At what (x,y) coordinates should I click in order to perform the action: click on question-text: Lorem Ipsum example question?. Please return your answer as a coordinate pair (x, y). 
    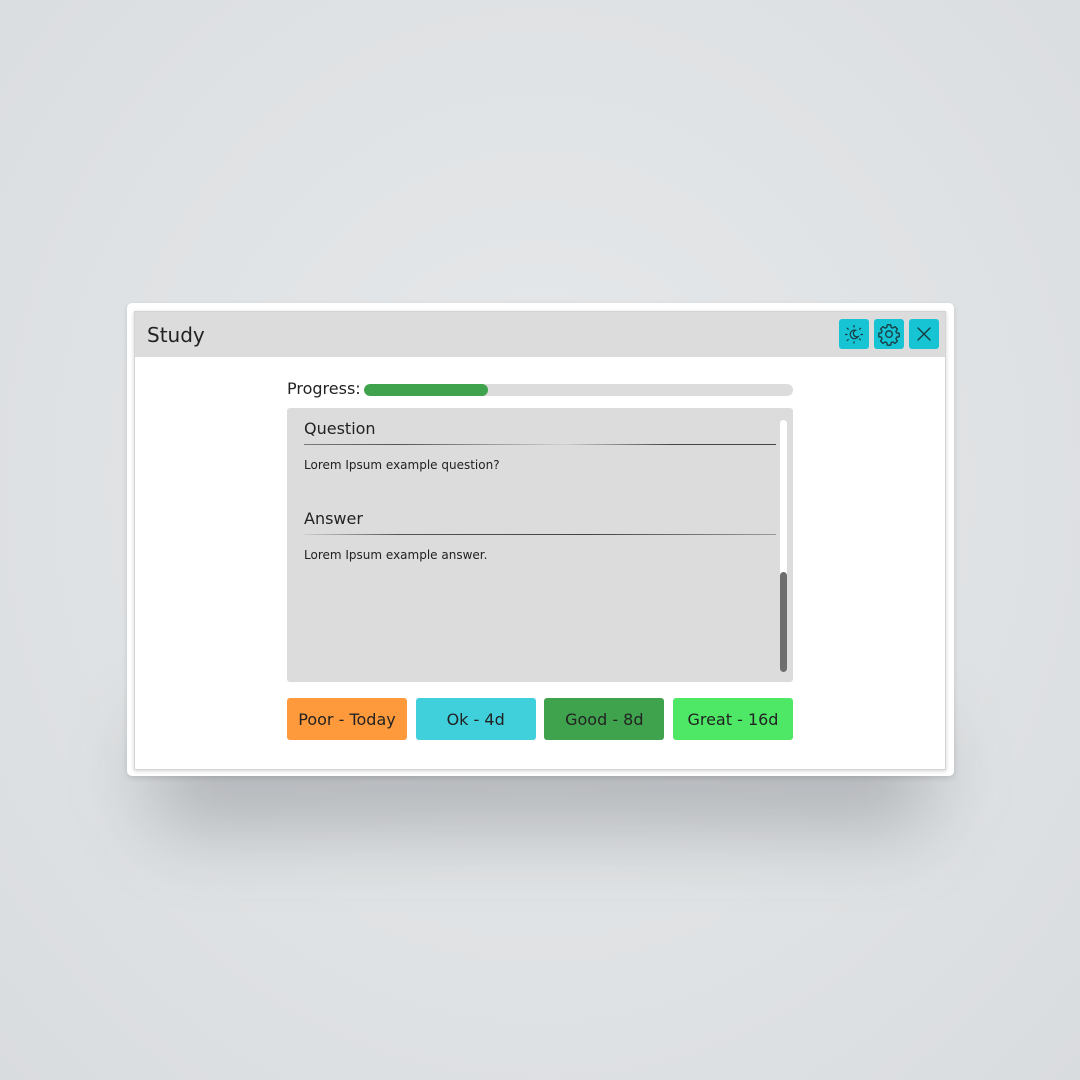
    Looking at the image, I should click on (402, 465).